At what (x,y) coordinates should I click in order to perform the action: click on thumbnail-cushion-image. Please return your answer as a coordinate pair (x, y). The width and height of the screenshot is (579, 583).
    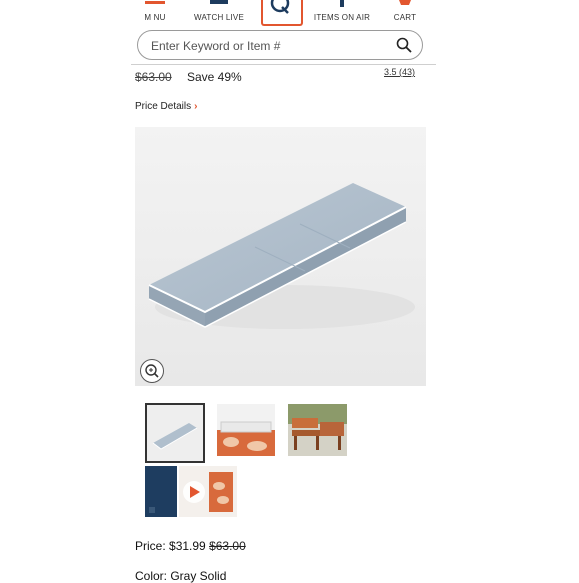
    Looking at the image, I should click on (175, 436).